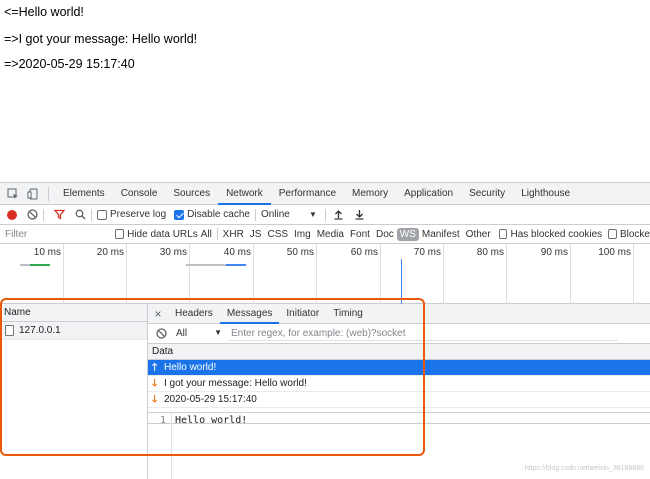  What do you see at coordinates (191, 194) in the screenshot?
I see `tab-sources: Sources` at bounding box center [191, 194].